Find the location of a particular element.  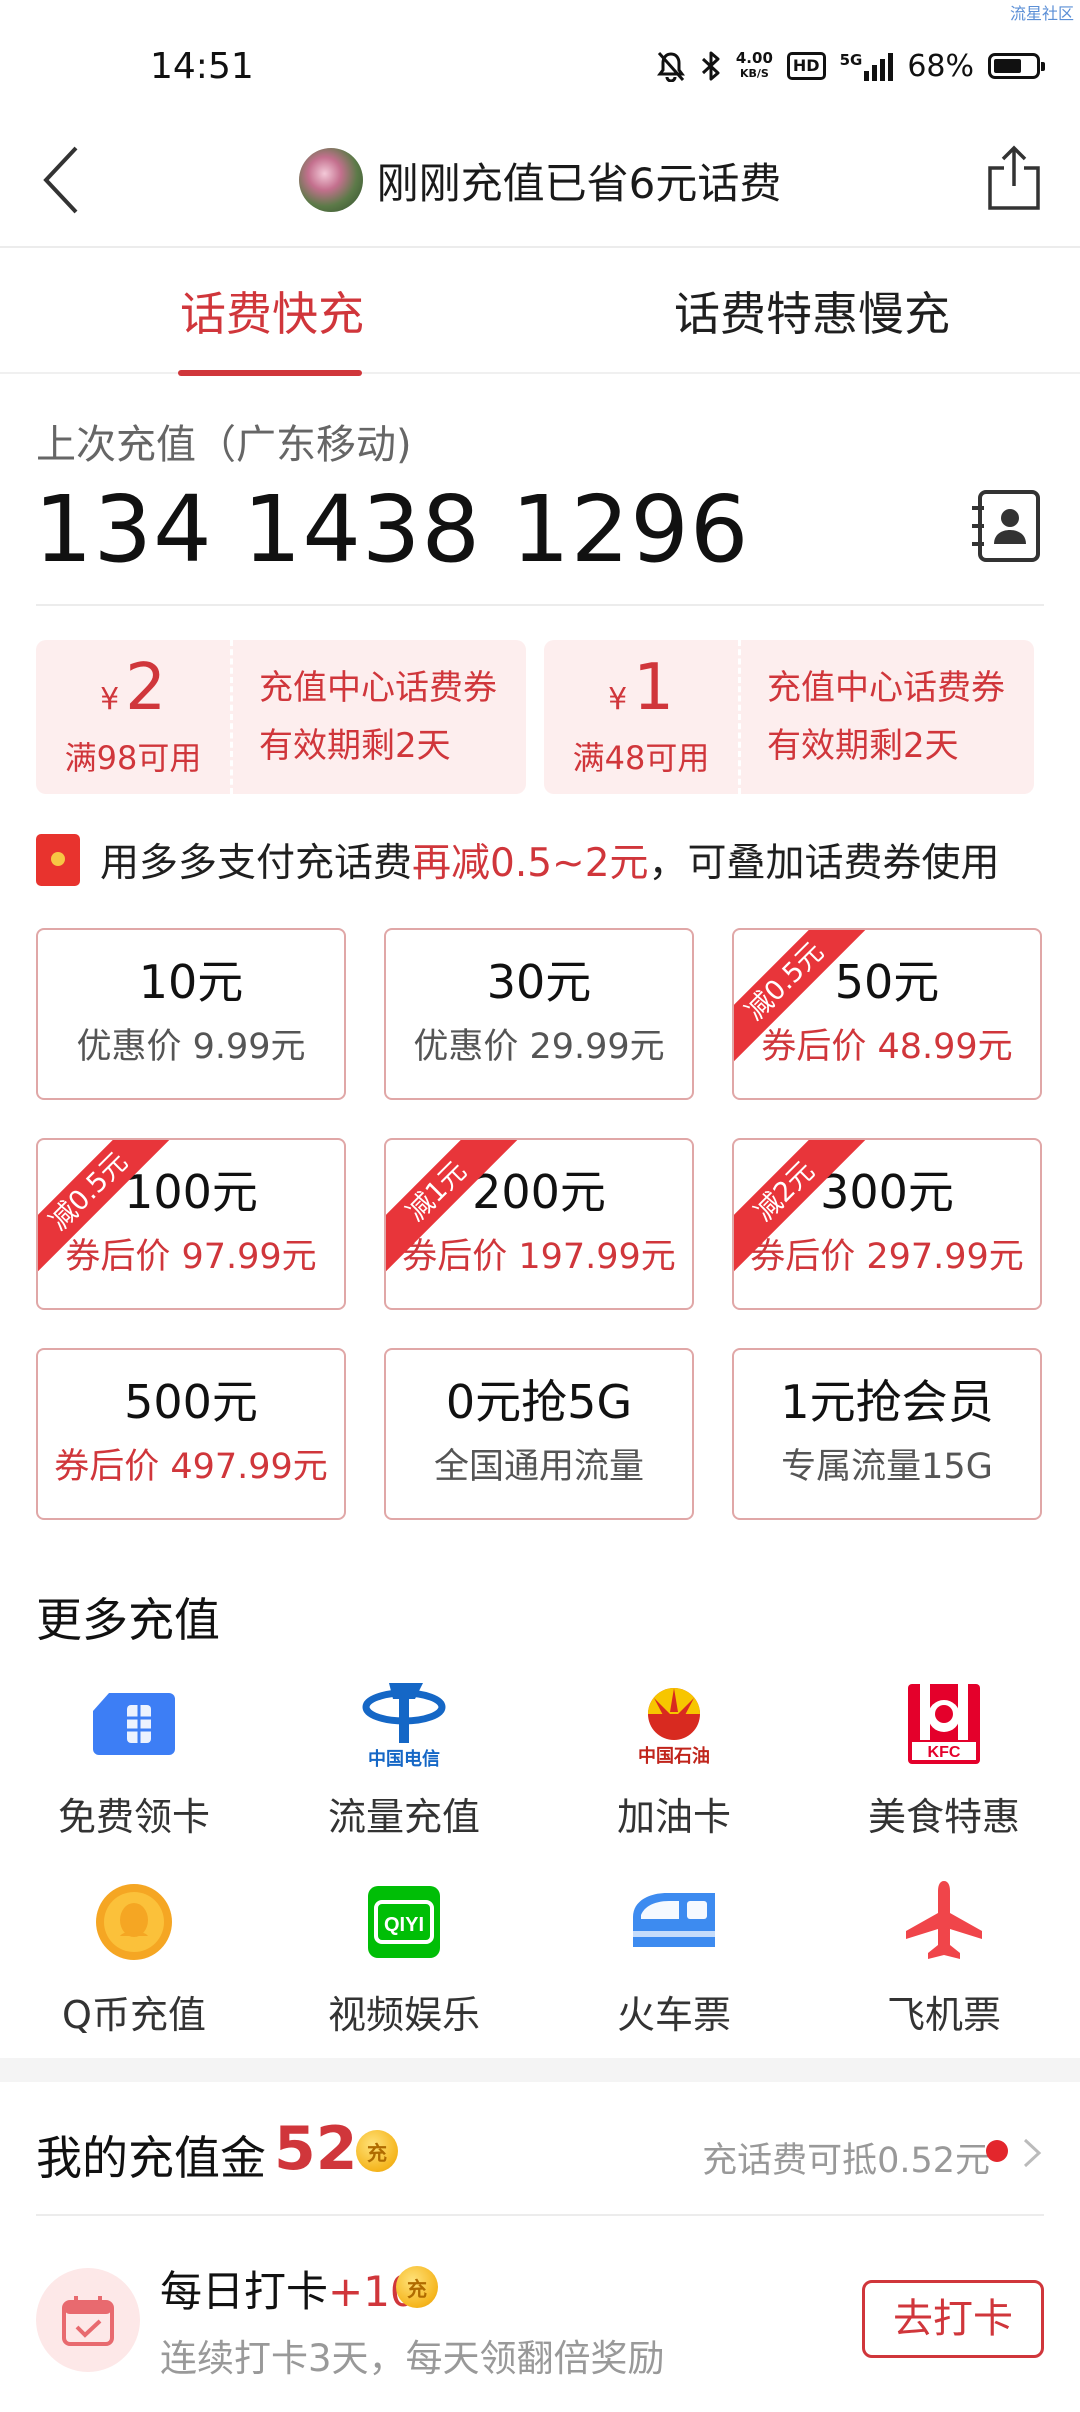

network-type: 5G is located at coordinates (851, 60).